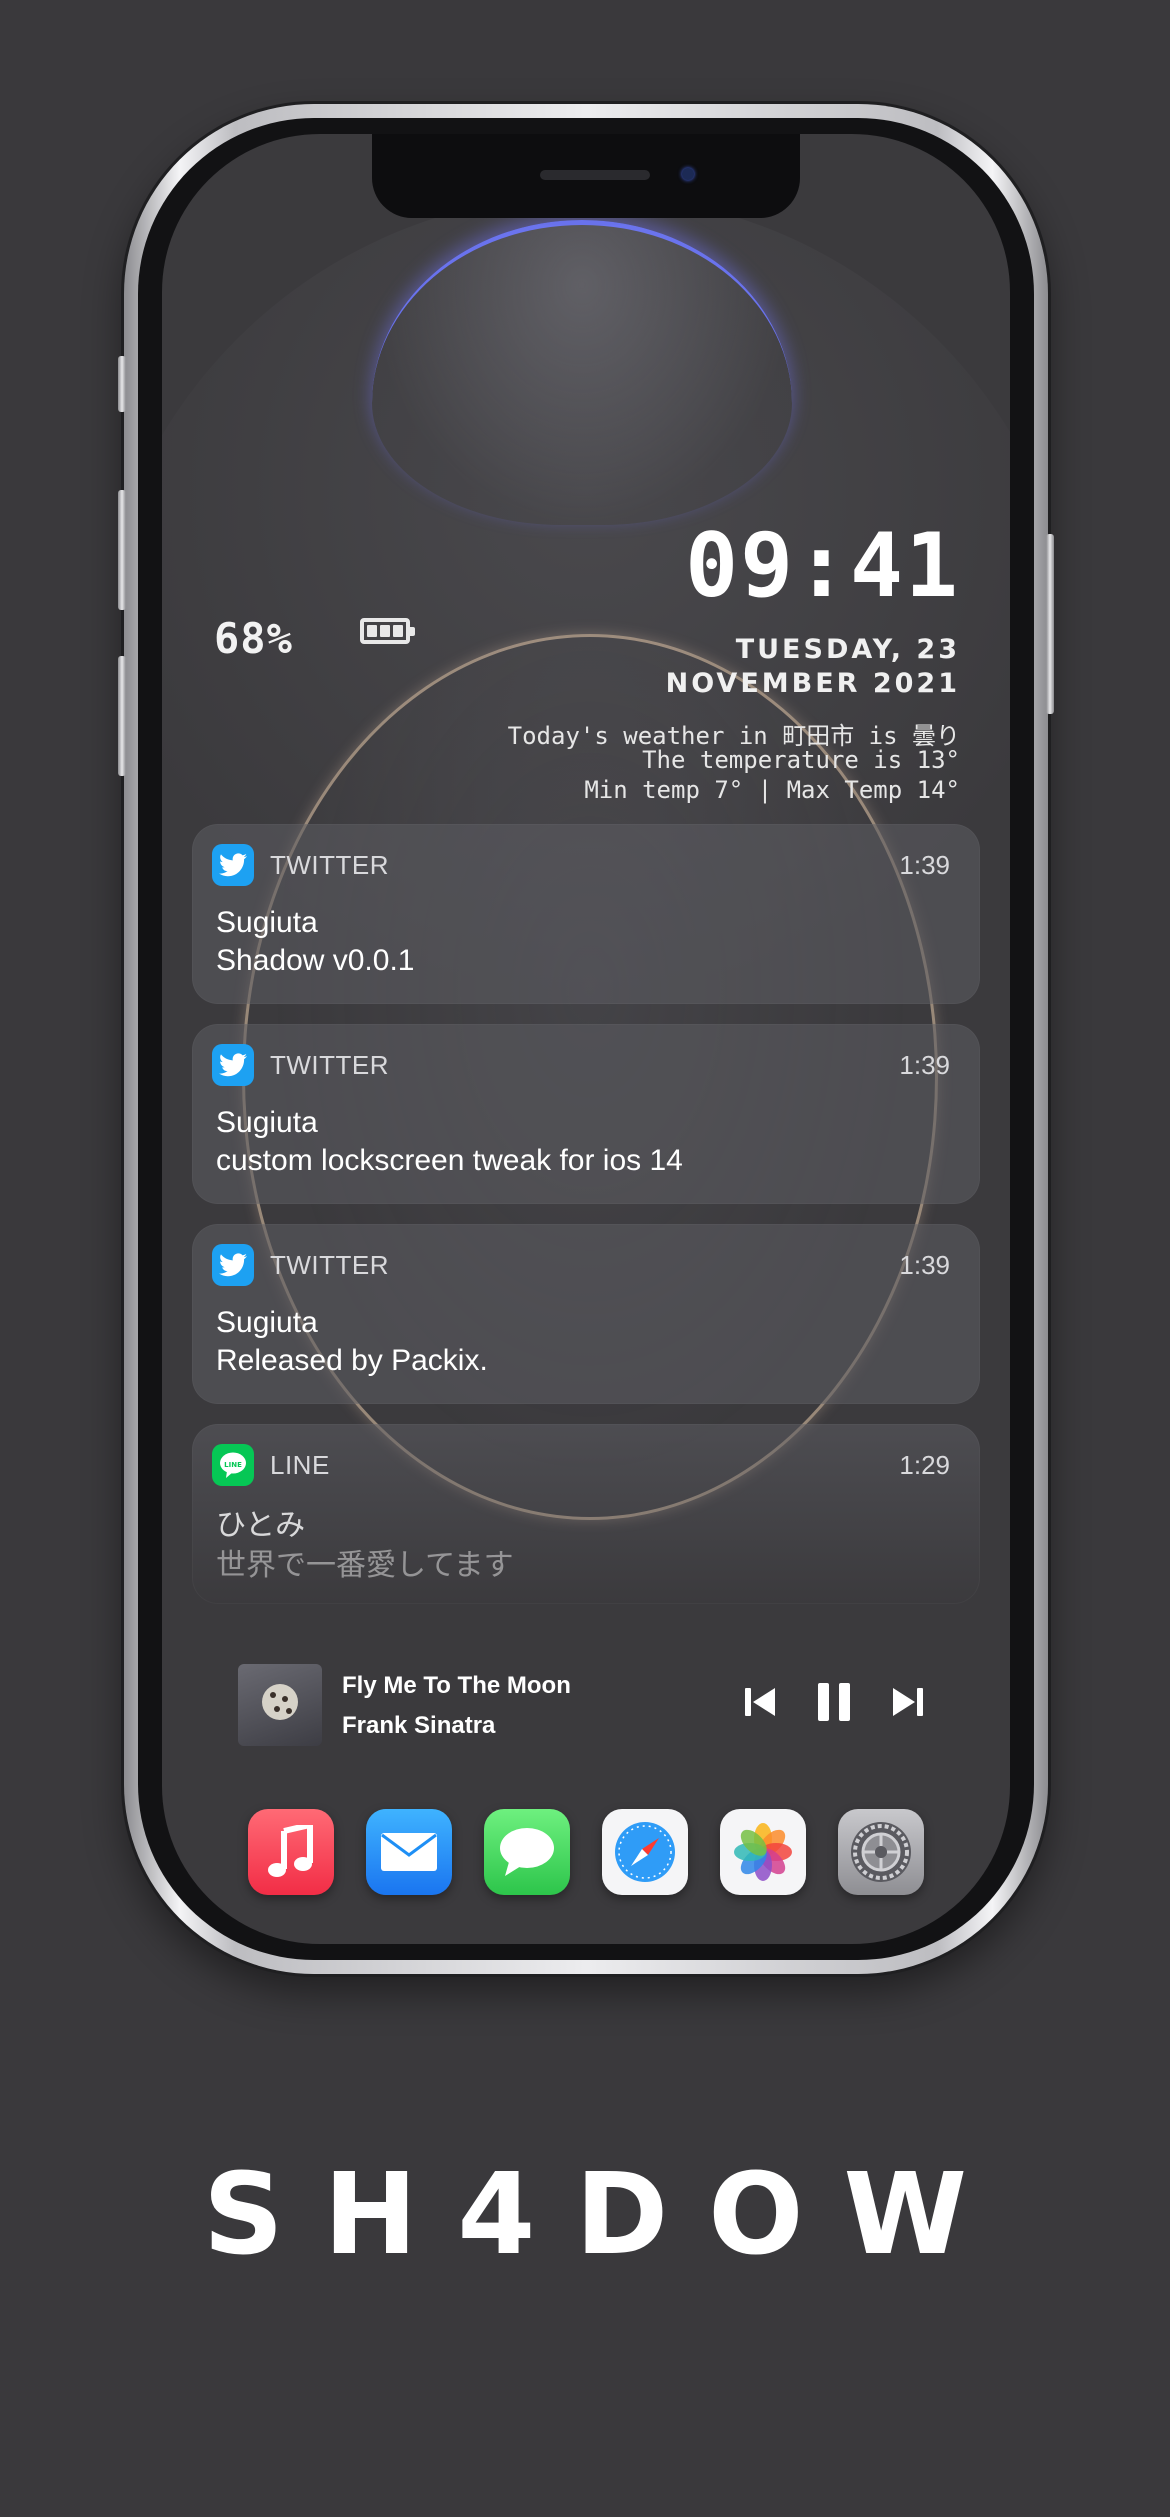  I want to click on safari-app-icon, so click(645, 1852).